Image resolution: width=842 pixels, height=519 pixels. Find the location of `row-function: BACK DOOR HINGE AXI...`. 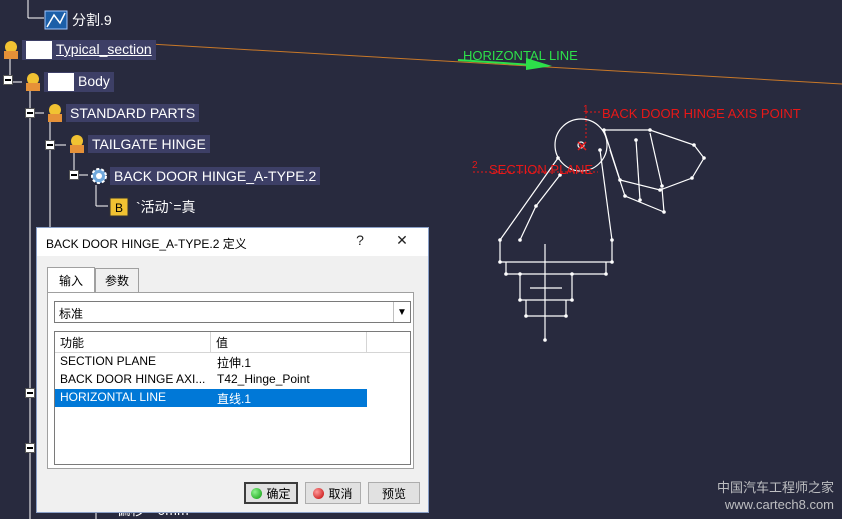

row-function: BACK DOOR HINGE AXI... is located at coordinates (133, 379).